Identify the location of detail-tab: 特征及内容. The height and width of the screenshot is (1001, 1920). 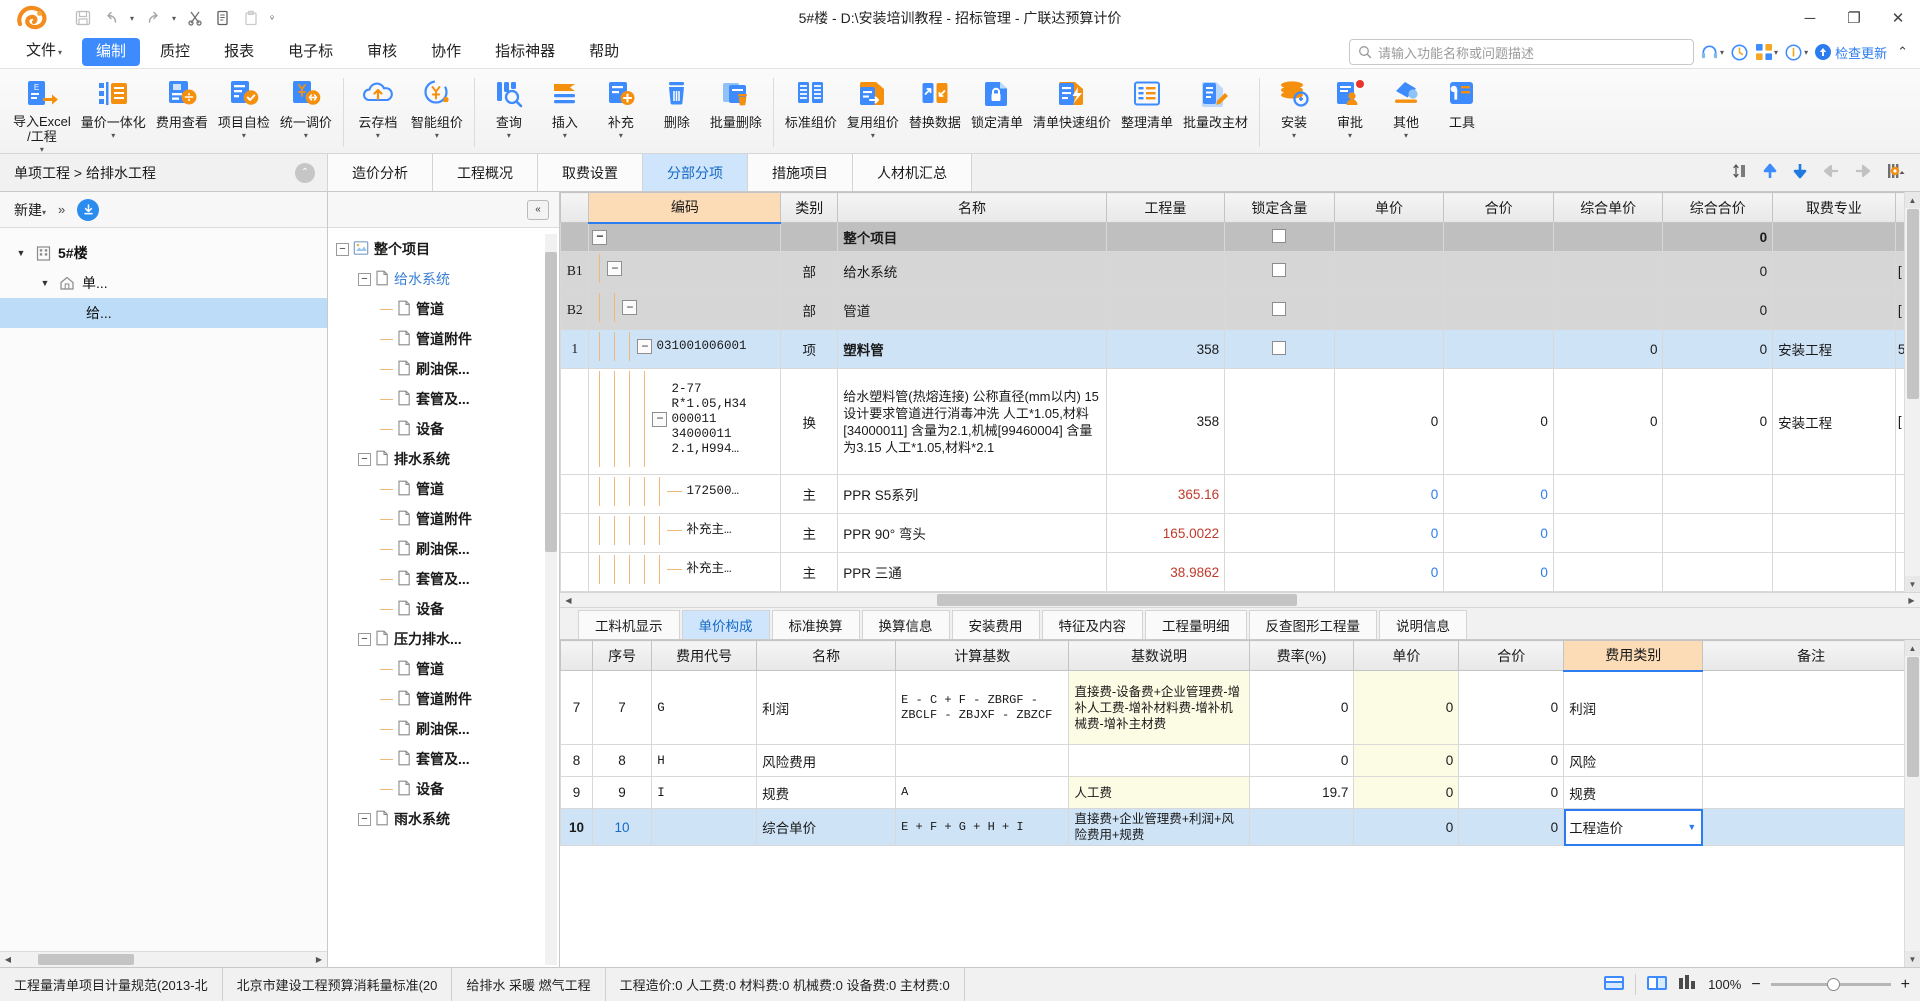
(1092, 624).